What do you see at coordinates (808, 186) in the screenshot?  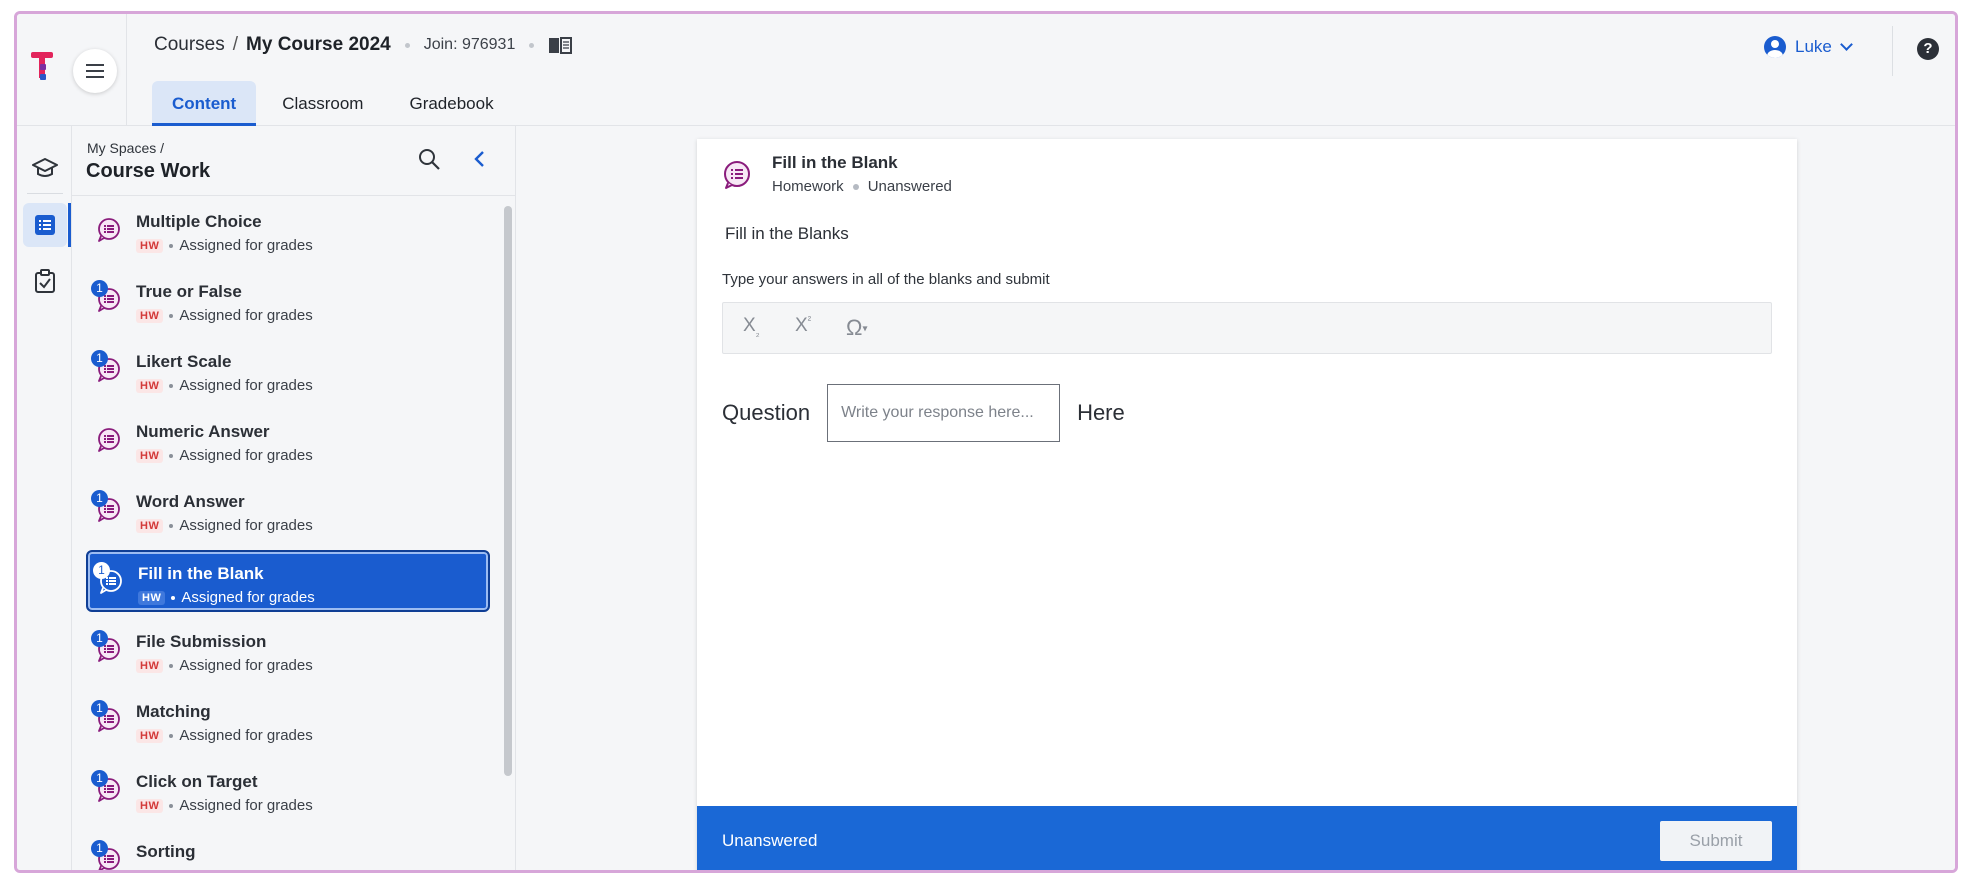 I see `question-type: Homework` at bounding box center [808, 186].